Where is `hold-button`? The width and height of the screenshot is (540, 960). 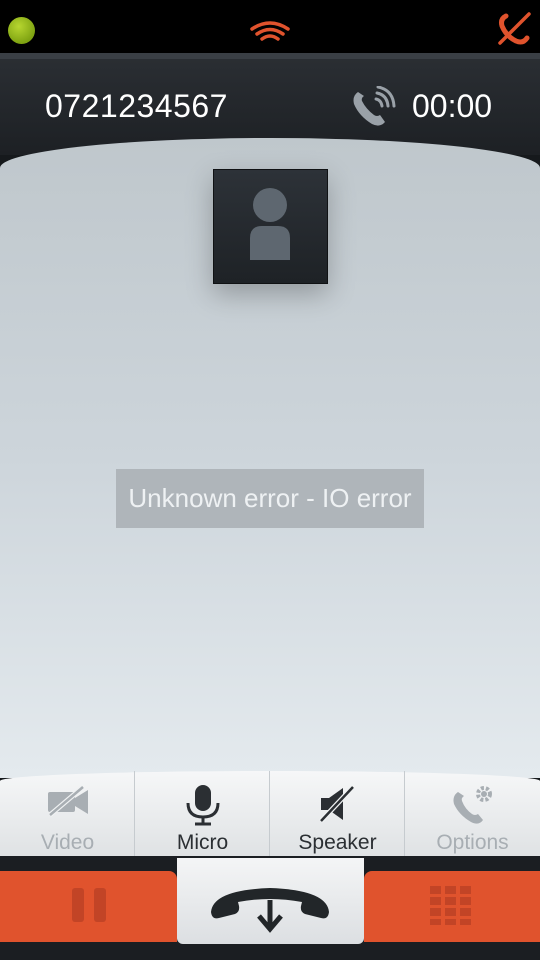
hold-button is located at coordinates (88, 906).